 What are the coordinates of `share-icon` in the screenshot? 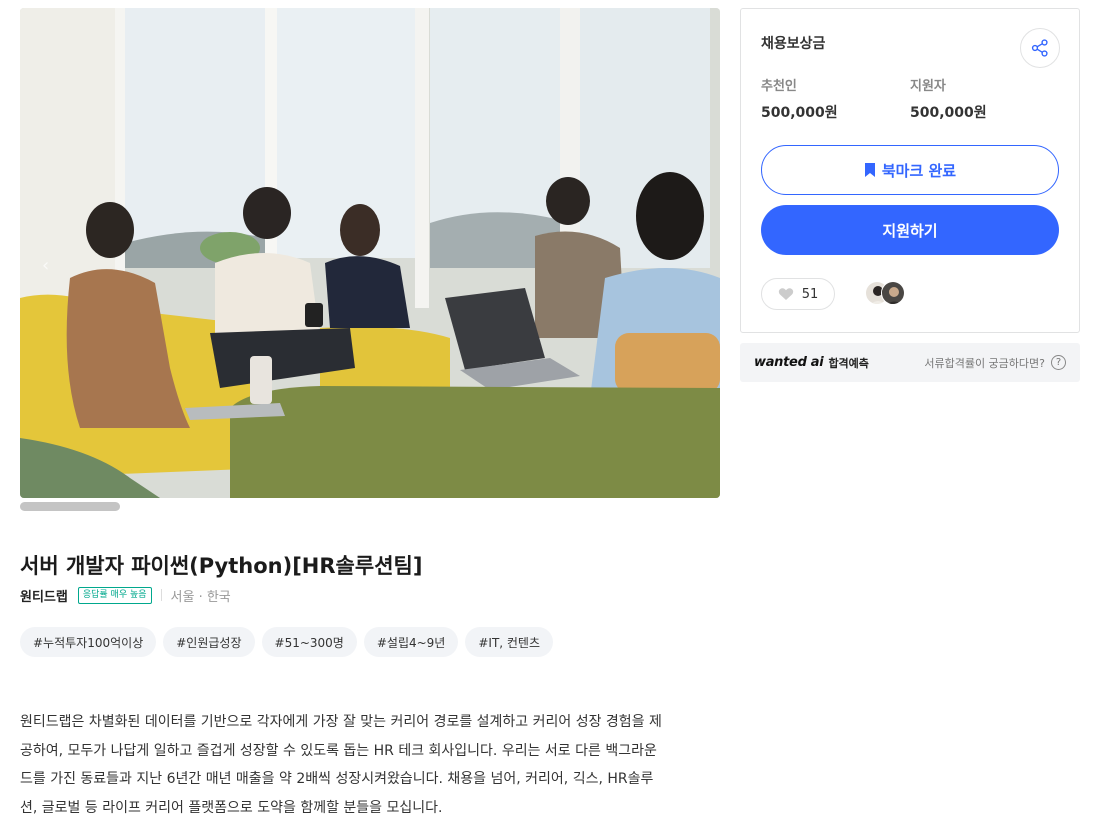 It's located at (1039, 48).